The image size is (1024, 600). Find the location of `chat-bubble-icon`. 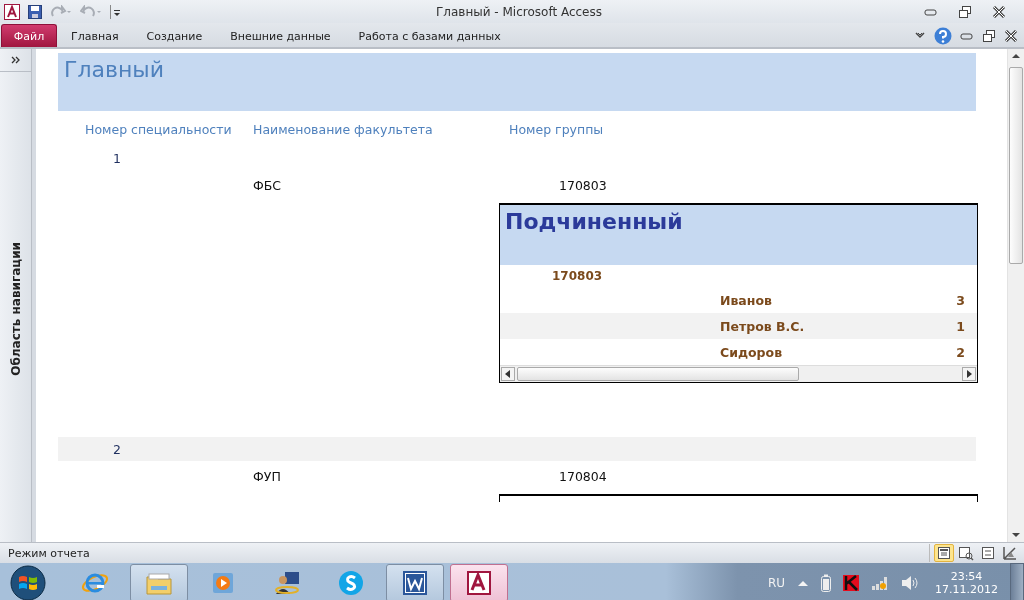

chat-bubble-icon is located at coordinates (351, 583).